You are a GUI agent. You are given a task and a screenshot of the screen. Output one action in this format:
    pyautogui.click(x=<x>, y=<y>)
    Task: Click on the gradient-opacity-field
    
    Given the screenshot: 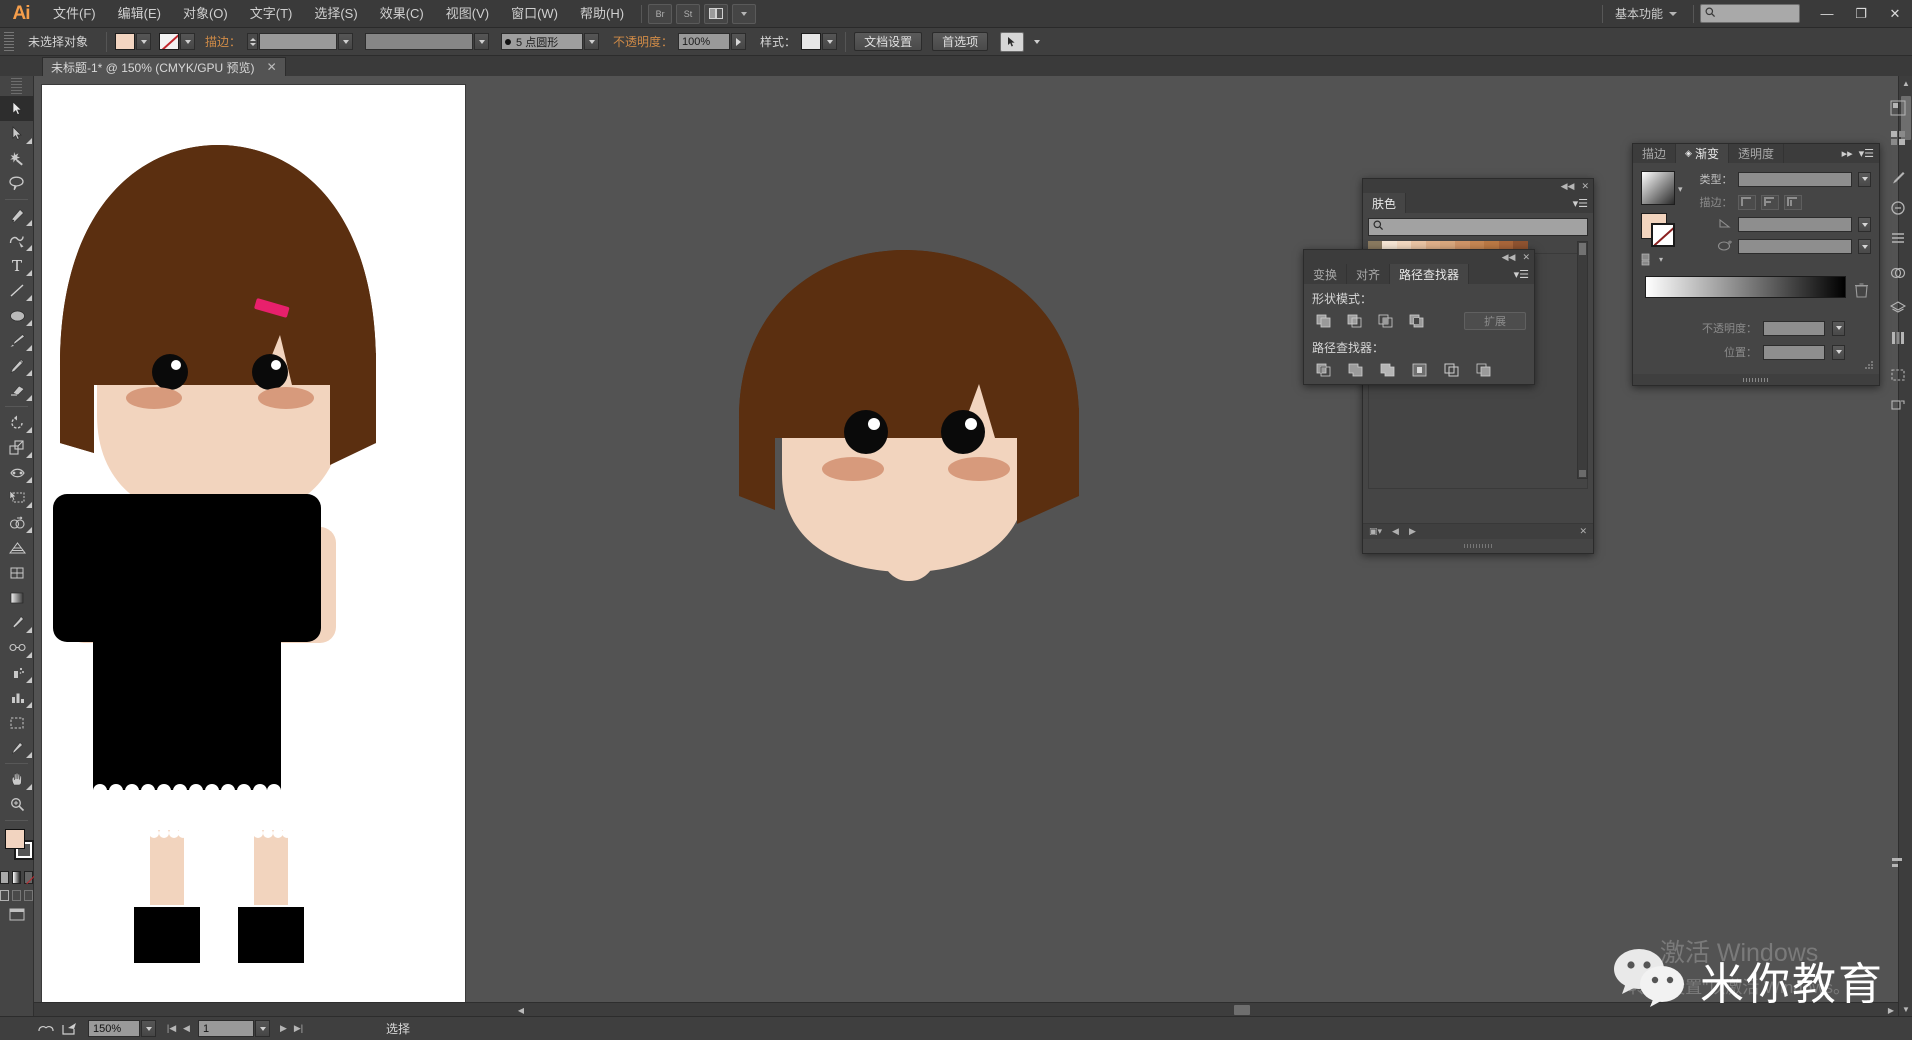 What is the action you would take?
    pyautogui.click(x=1794, y=328)
    